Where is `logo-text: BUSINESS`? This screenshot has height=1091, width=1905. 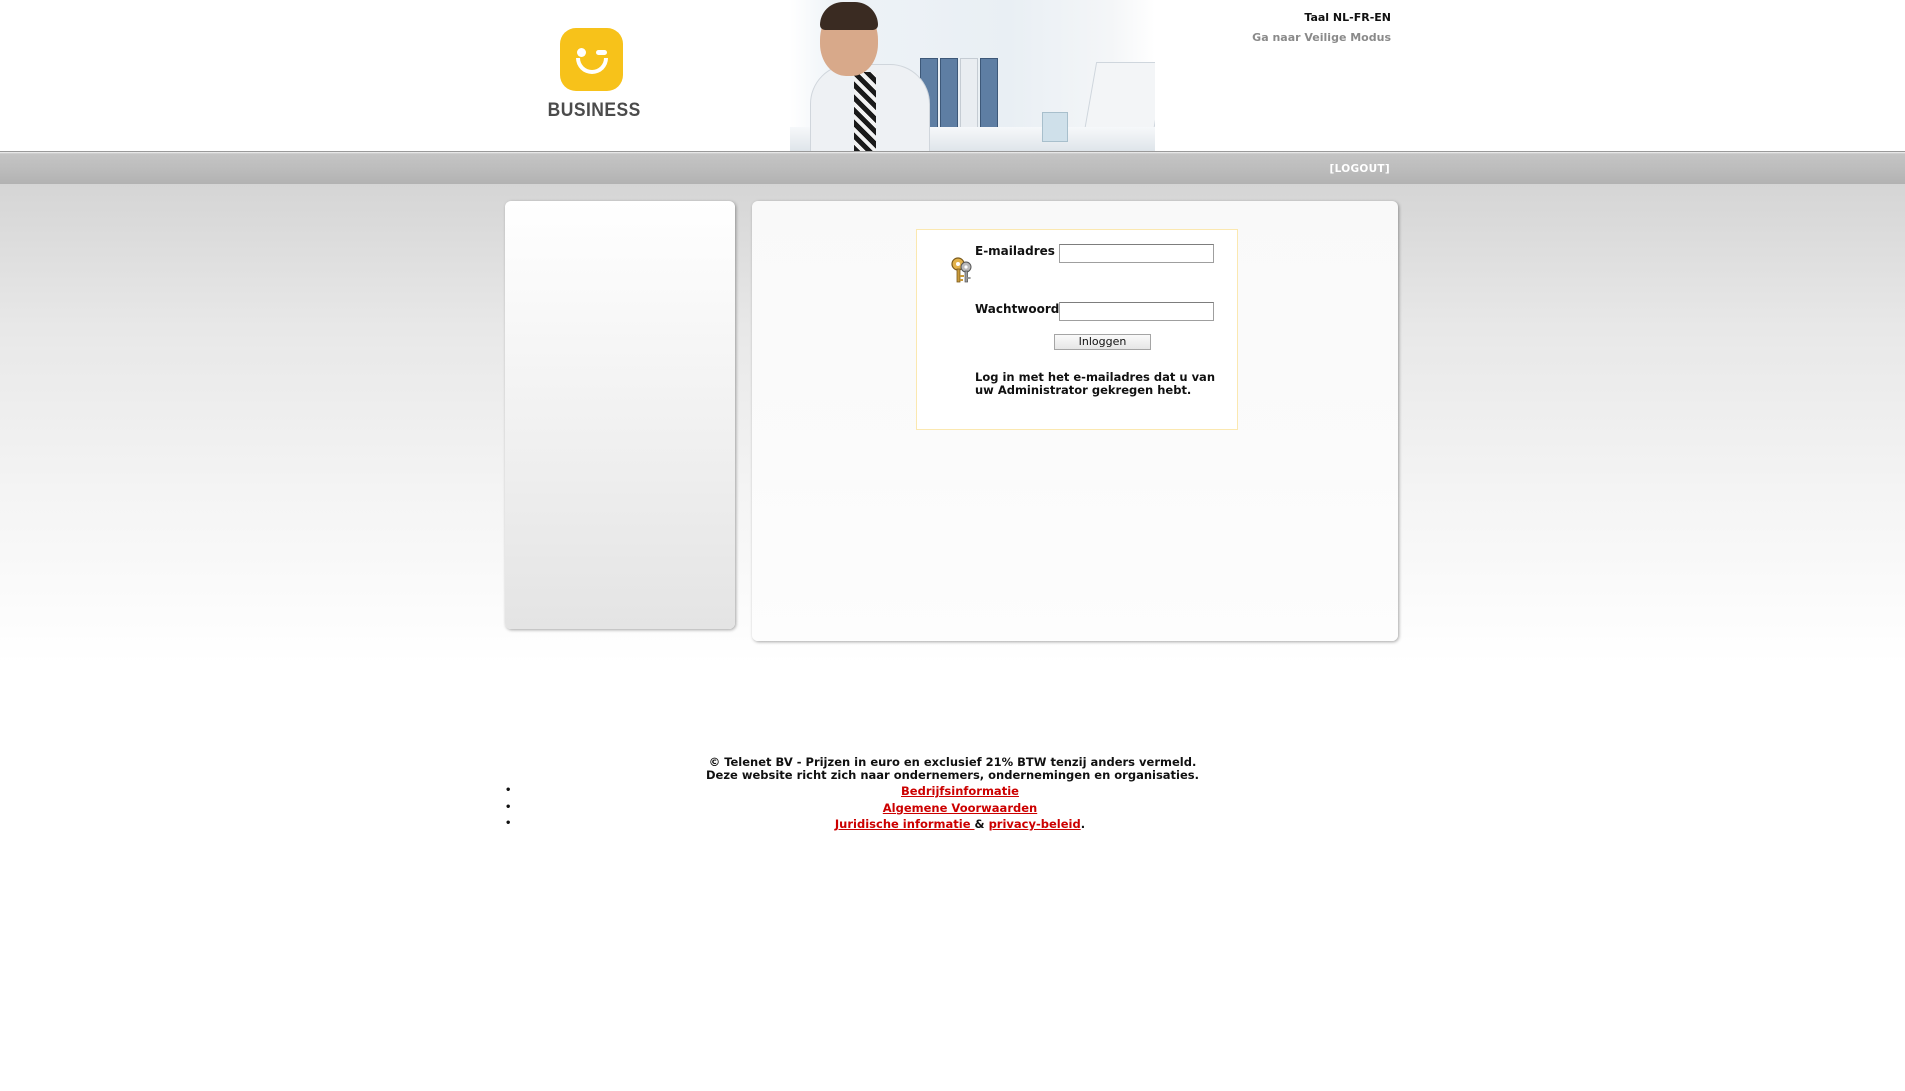 logo-text: BUSINESS is located at coordinates (594, 110).